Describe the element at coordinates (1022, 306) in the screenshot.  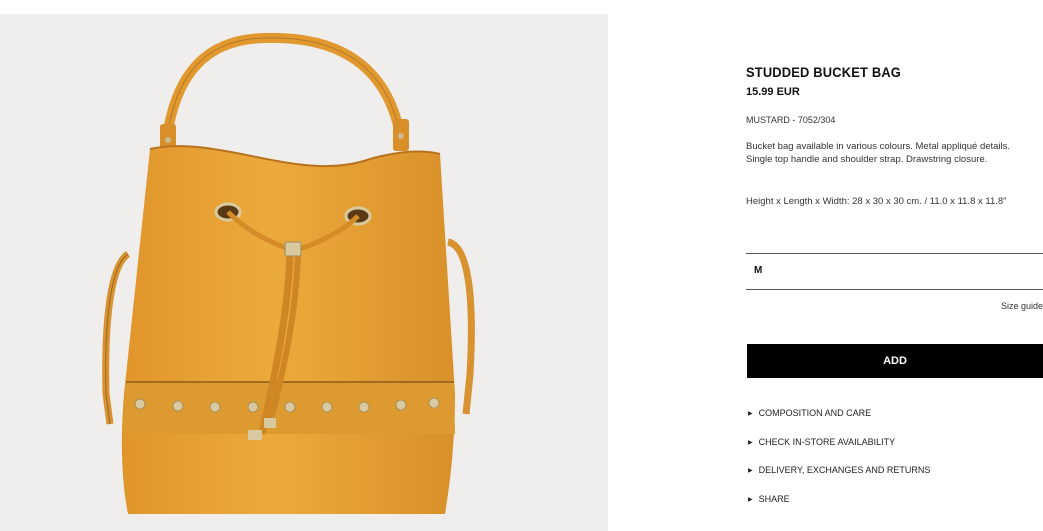
I see `size-guide-link: Size guide` at that location.